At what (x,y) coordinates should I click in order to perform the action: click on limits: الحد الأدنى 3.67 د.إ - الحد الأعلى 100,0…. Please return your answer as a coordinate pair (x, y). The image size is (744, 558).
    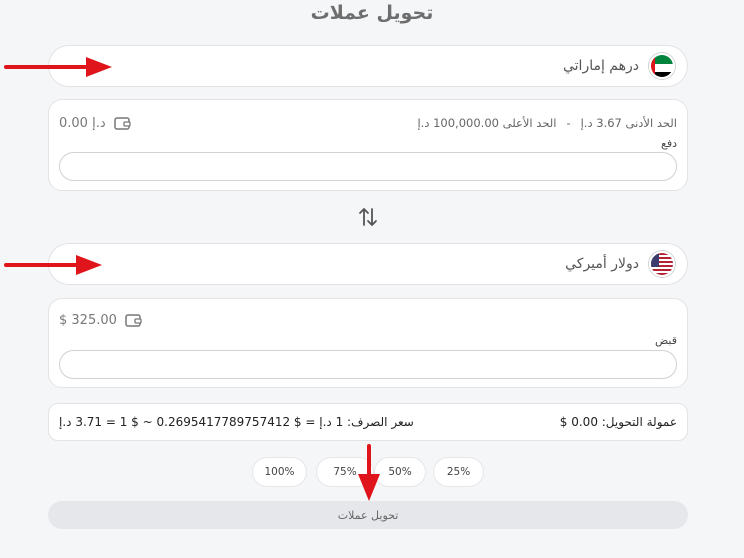
    Looking at the image, I should click on (547, 123).